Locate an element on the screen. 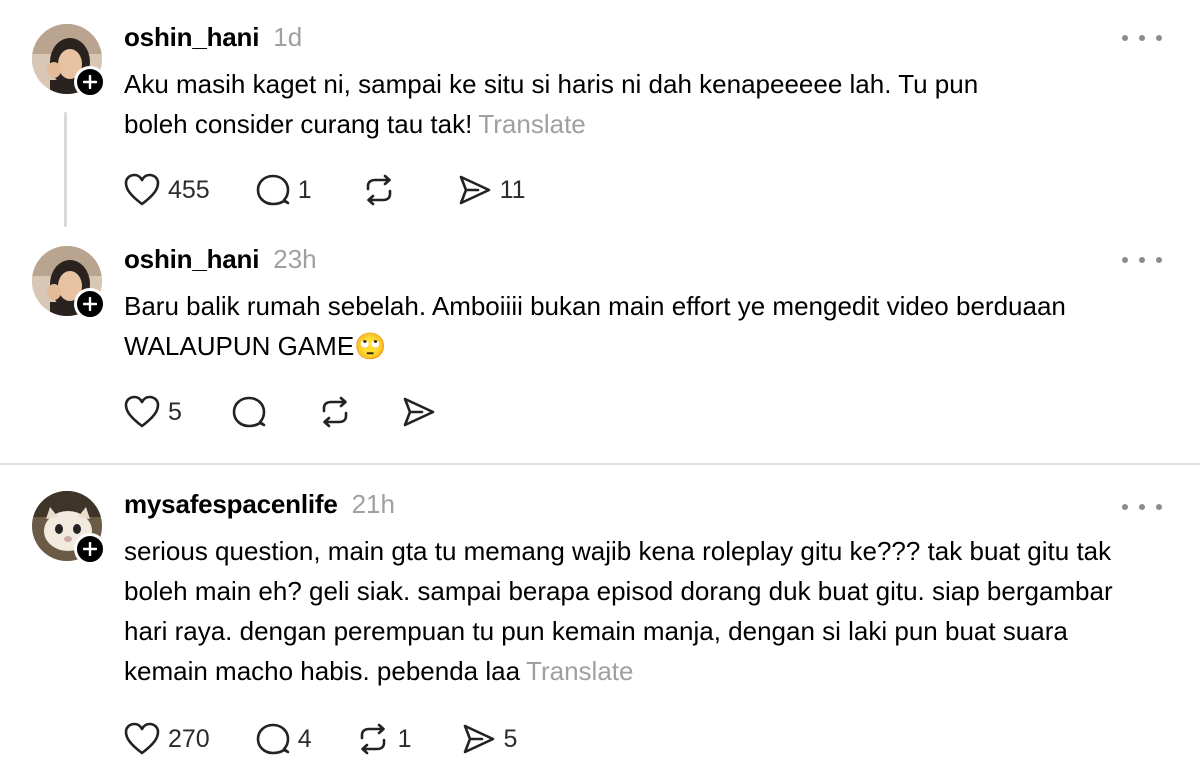  repost-button: 1 is located at coordinates (384, 739).